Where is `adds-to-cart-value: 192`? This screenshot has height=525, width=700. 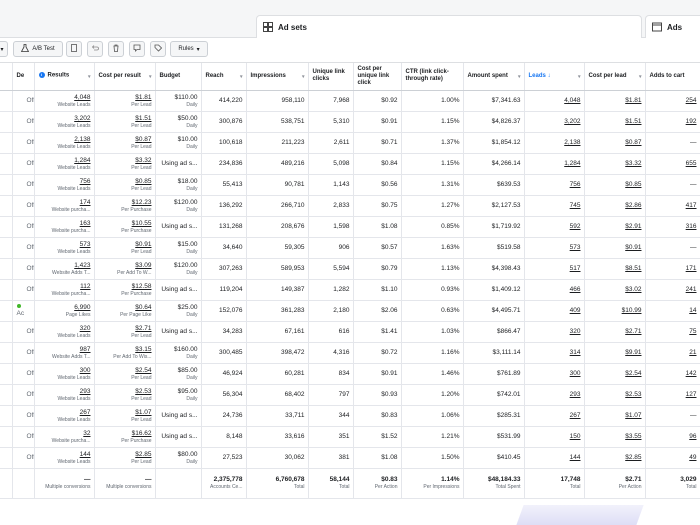
adds-to-cart-value: 192 is located at coordinates (673, 122).